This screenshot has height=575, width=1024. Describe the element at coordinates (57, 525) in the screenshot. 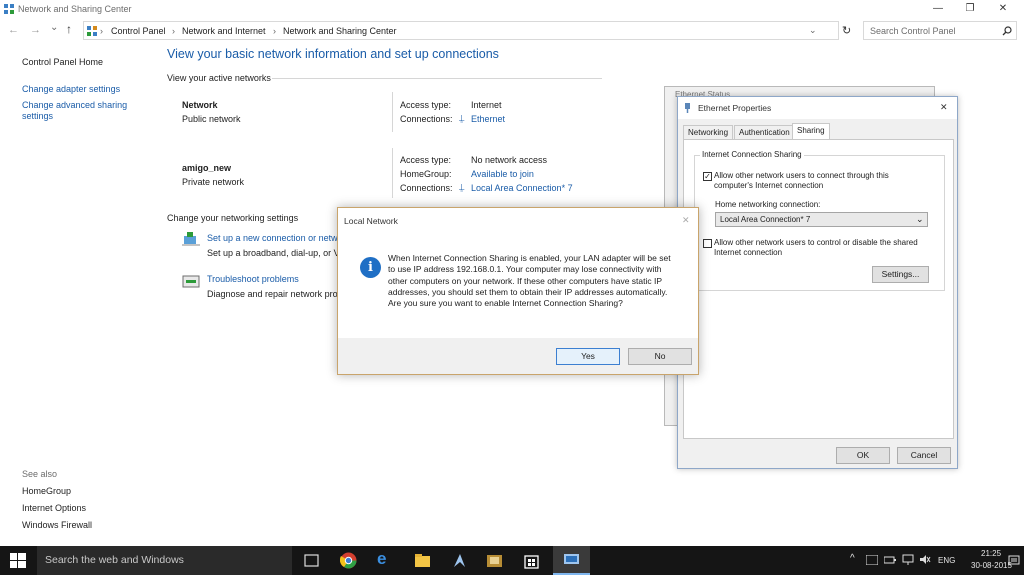

I see `see-also-windows-firewall: Windows Firewall` at that location.